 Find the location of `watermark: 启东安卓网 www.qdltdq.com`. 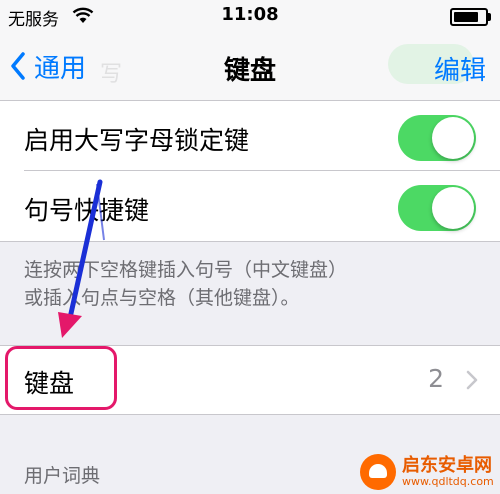

watermark: 启东安卓网 www.qdltdq.com is located at coordinates (427, 472).